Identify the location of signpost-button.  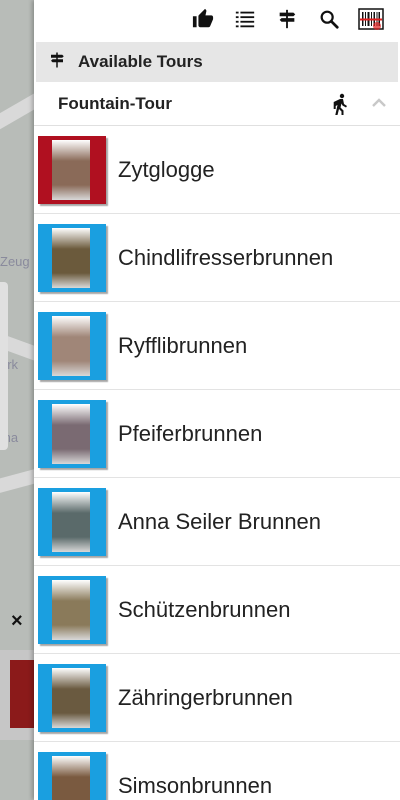
(287, 21).